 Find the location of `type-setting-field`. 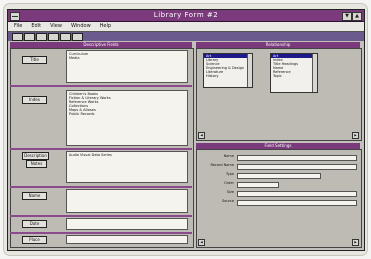

type-setting-field is located at coordinates (279, 176).